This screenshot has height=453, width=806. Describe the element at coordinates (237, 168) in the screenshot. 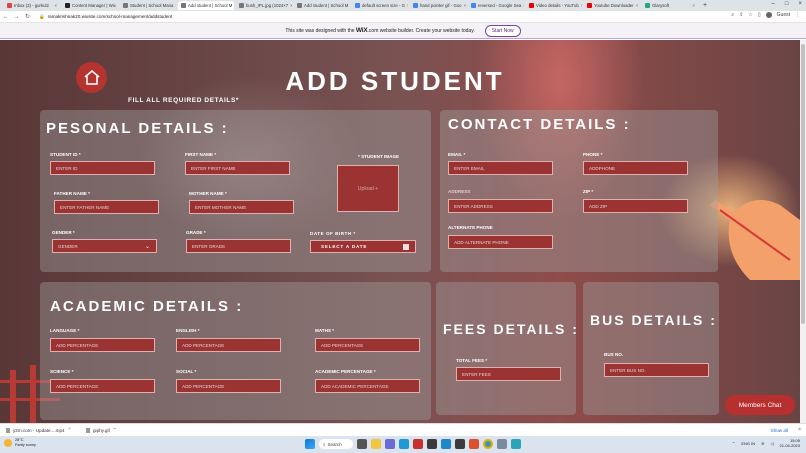

I see `first-name-input: ENTER FIRST NAME` at that location.